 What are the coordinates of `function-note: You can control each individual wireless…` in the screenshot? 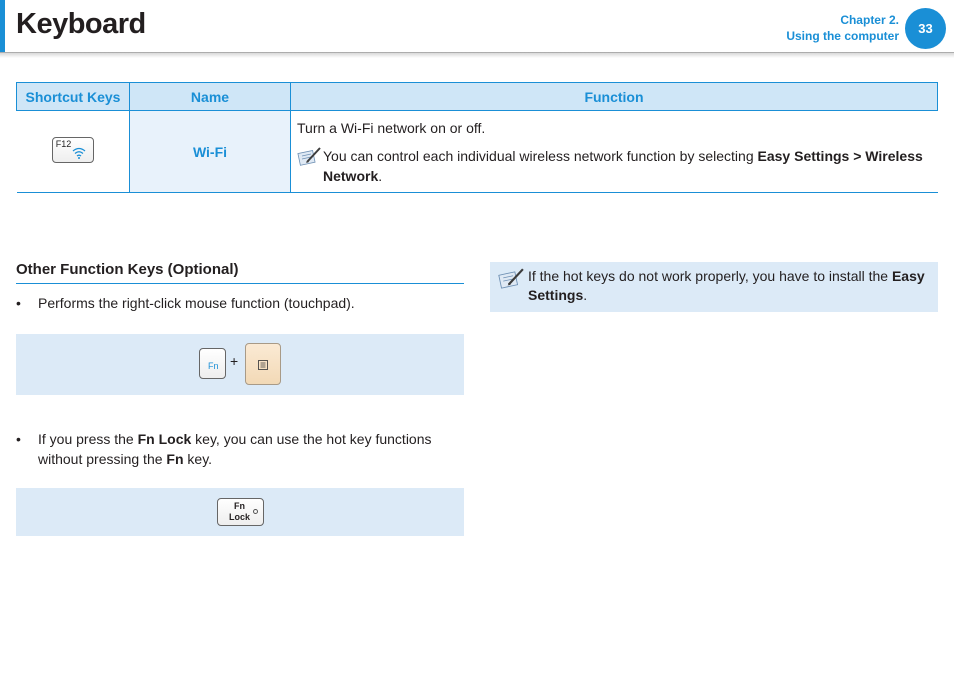 It's located at (614, 166).